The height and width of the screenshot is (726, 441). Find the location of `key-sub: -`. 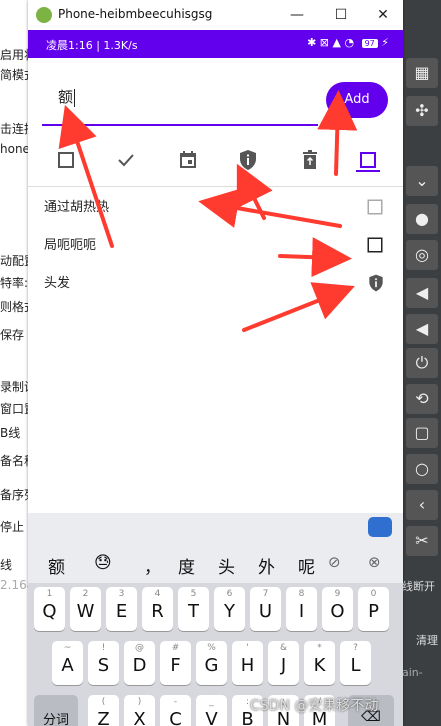

key-sub: - is located at coordinates (175, 702).